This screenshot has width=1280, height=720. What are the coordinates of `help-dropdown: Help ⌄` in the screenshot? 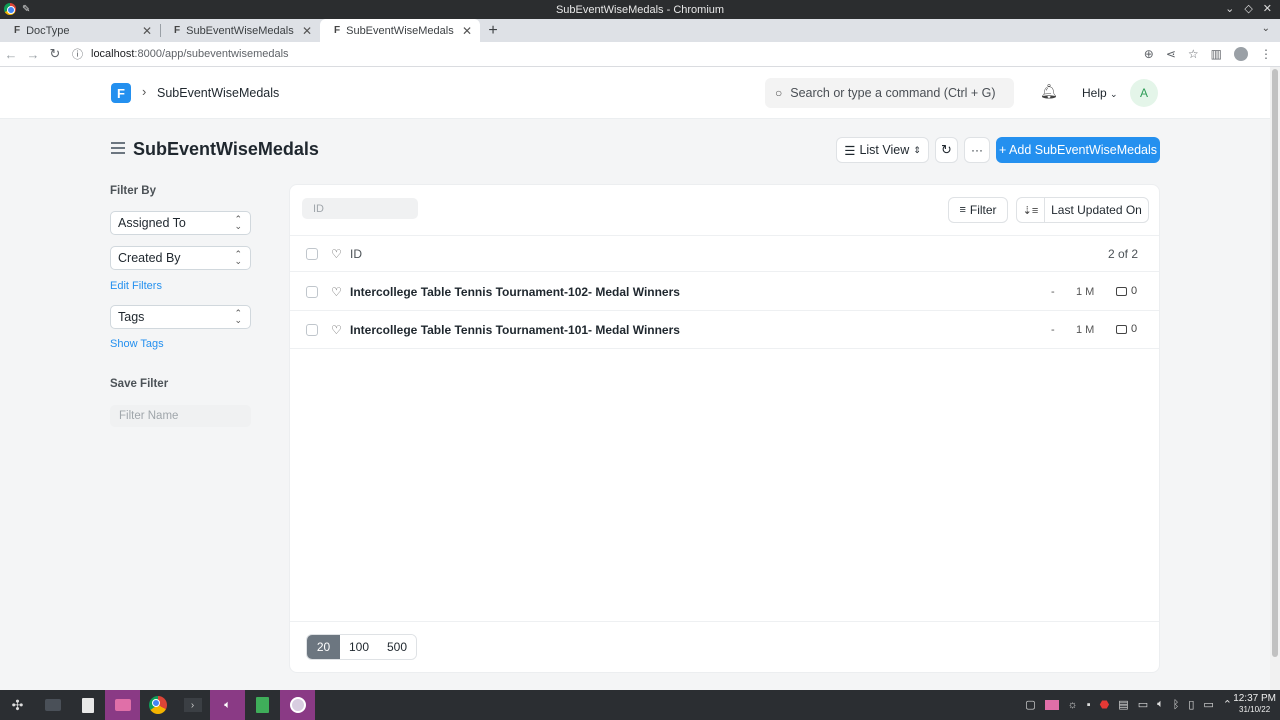 It's located at (1100, 93).